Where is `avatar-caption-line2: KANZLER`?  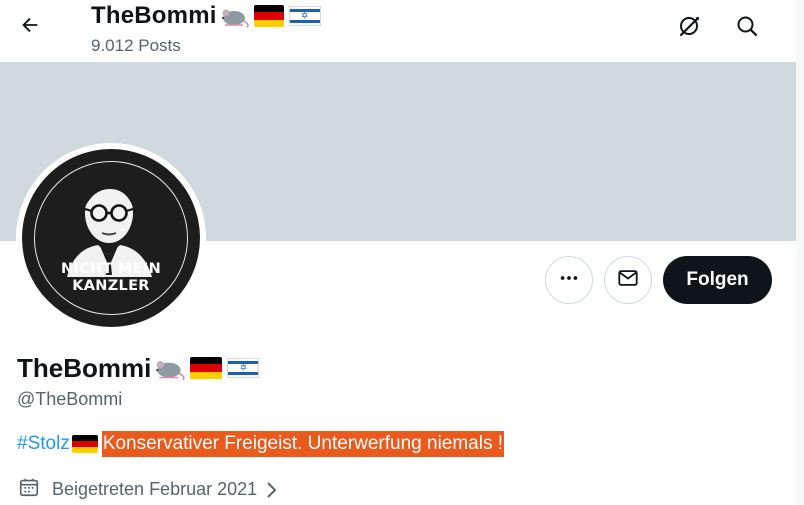 avatar-caption-line2: KANZLER is located at coordinates (111, 286).